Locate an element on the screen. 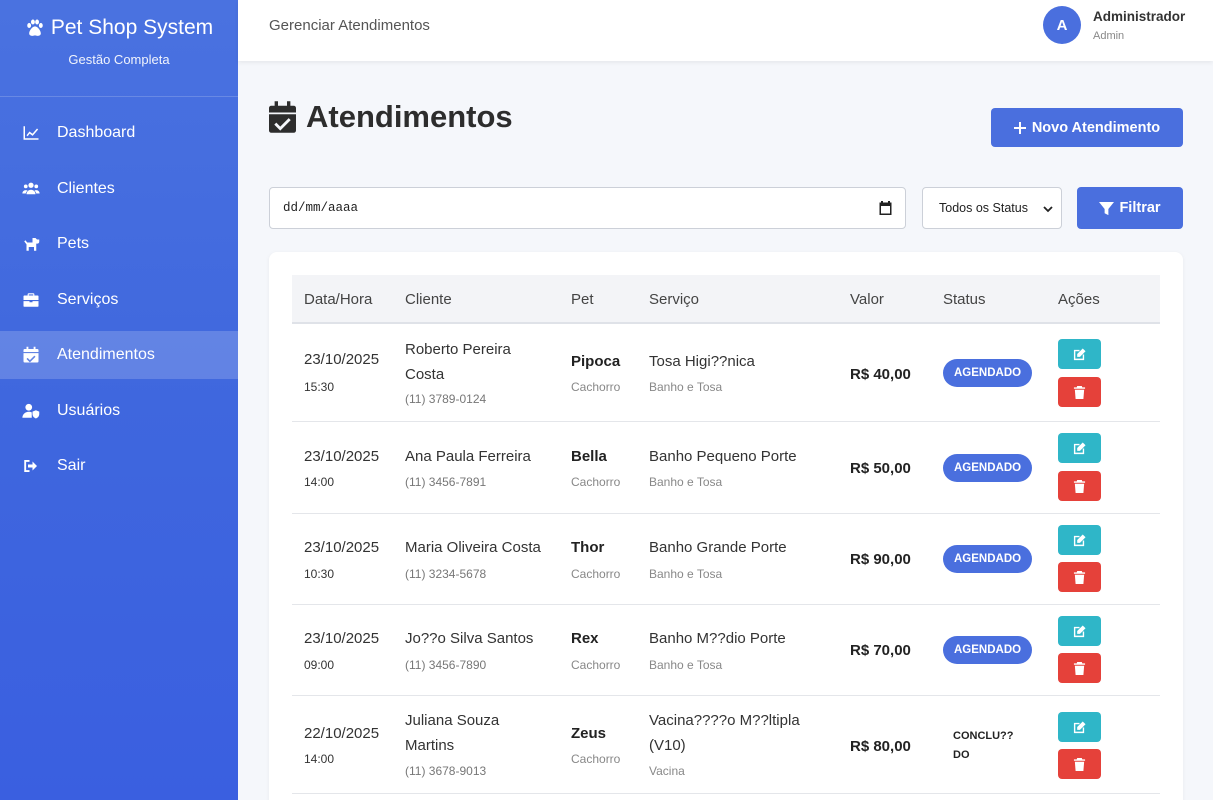 This screenshot has height=800, width=1213. sidebar-item-label: Clientes is located at coordinates (86, 188).